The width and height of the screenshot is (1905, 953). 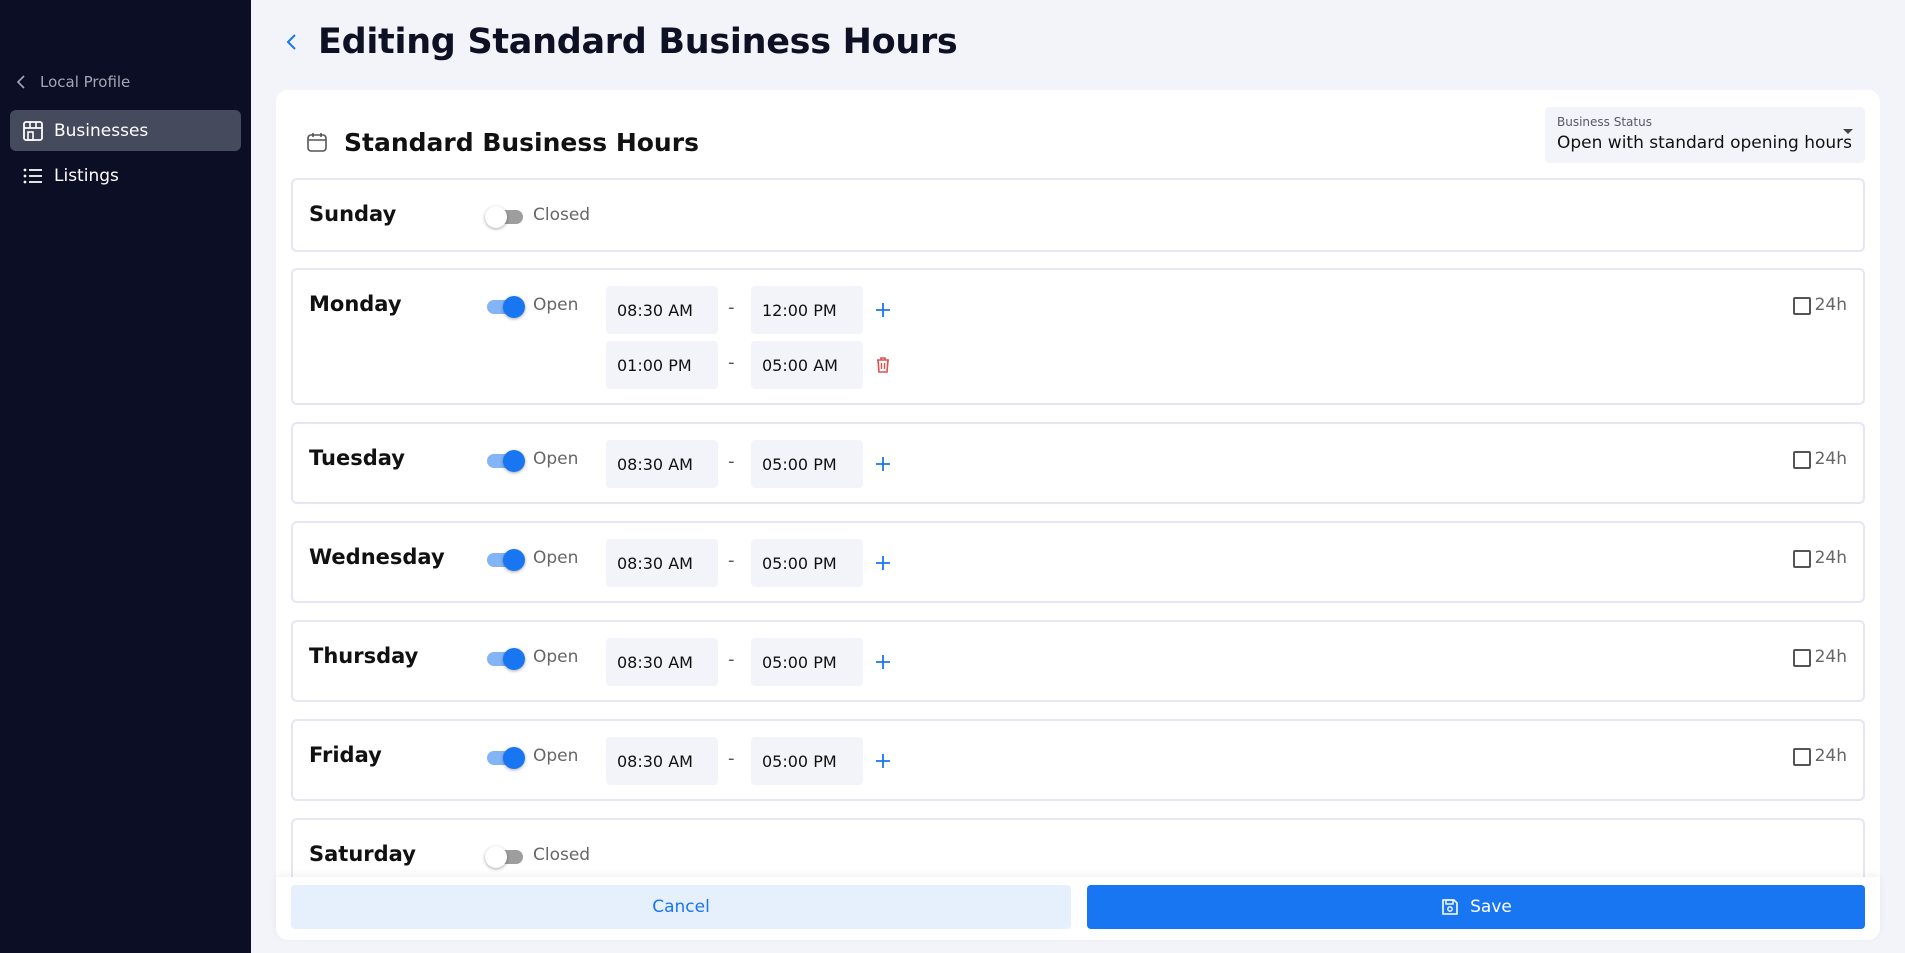 I want to click on sidebar-item-listings: Listings, so click(x=125, y=175).